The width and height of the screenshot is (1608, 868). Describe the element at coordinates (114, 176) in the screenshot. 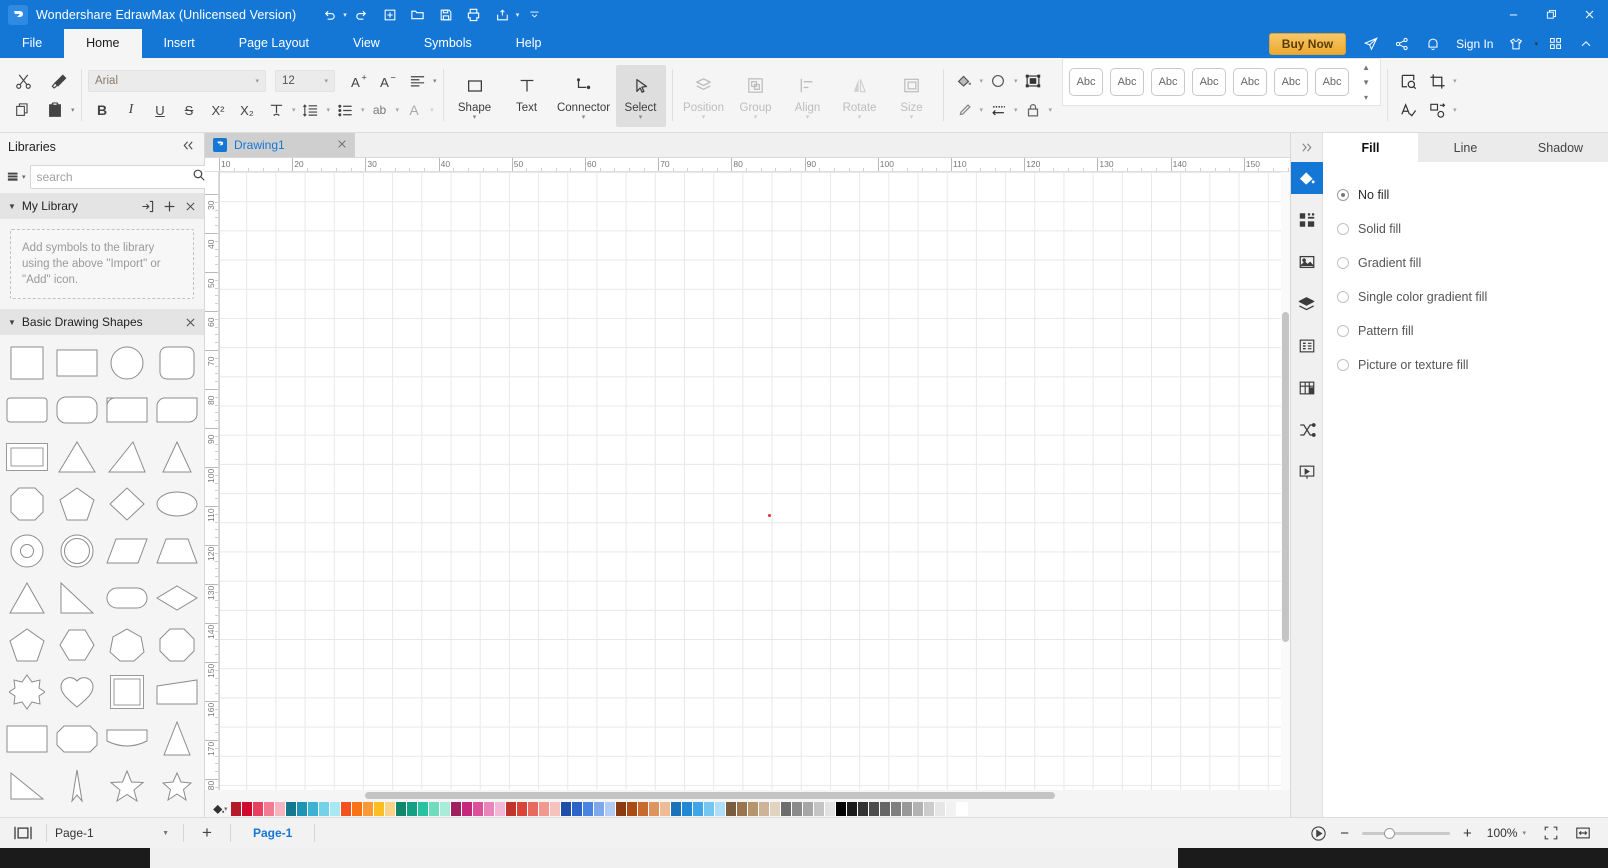

I see `search-input` at that location.